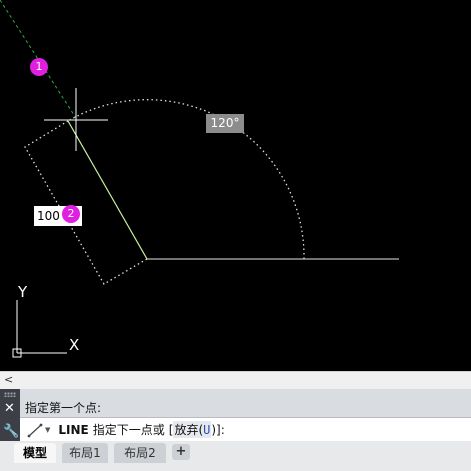  What do you see at coordinates (245, 429) in the screenshot?
I see `command-line: ▼ LINE 指定下一点或 [ 放弃(U )]:` at bounding box center [245, 429].